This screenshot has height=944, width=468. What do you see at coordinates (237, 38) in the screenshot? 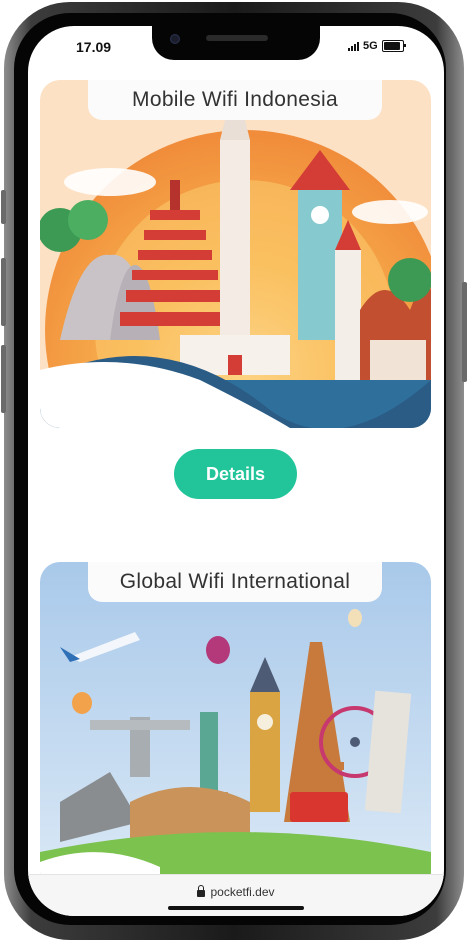
I see `speaker-grille` at bounding box center [237, 38].